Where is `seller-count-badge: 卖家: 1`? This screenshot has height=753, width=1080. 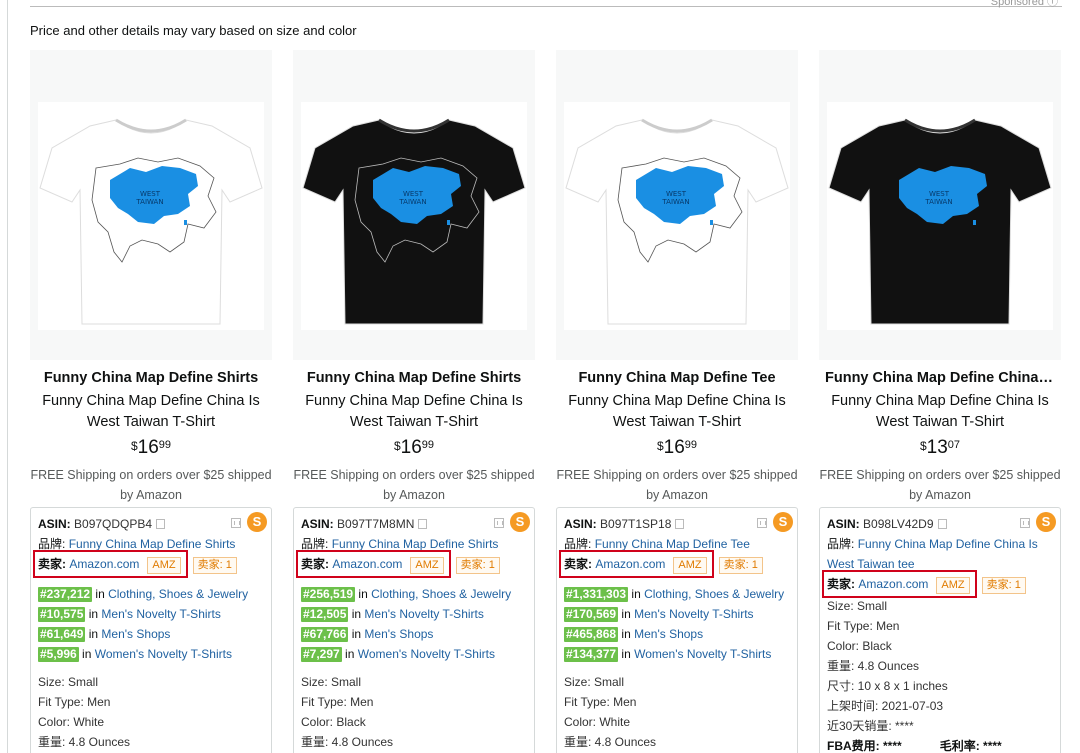 seller-count-badge: 卖家: 1 is located at coordinates (1003, 585).